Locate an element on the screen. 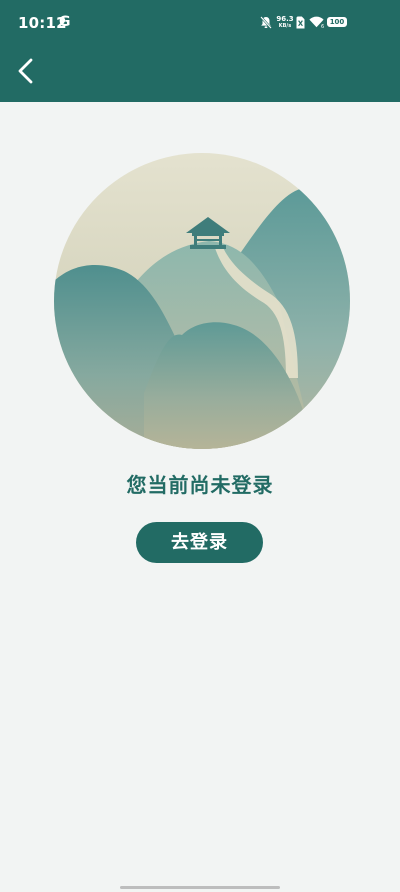 The height and width of the screenshot is (892, 400). svg-text: 6 is located at coordinates (322, 26).